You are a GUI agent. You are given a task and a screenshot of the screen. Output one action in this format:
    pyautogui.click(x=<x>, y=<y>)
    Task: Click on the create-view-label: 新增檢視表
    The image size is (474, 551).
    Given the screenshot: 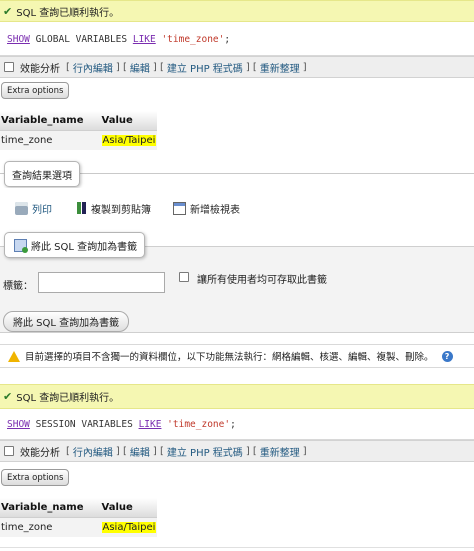 What is the action you would take?
    pyautogui.click(x=215, y=210)
    